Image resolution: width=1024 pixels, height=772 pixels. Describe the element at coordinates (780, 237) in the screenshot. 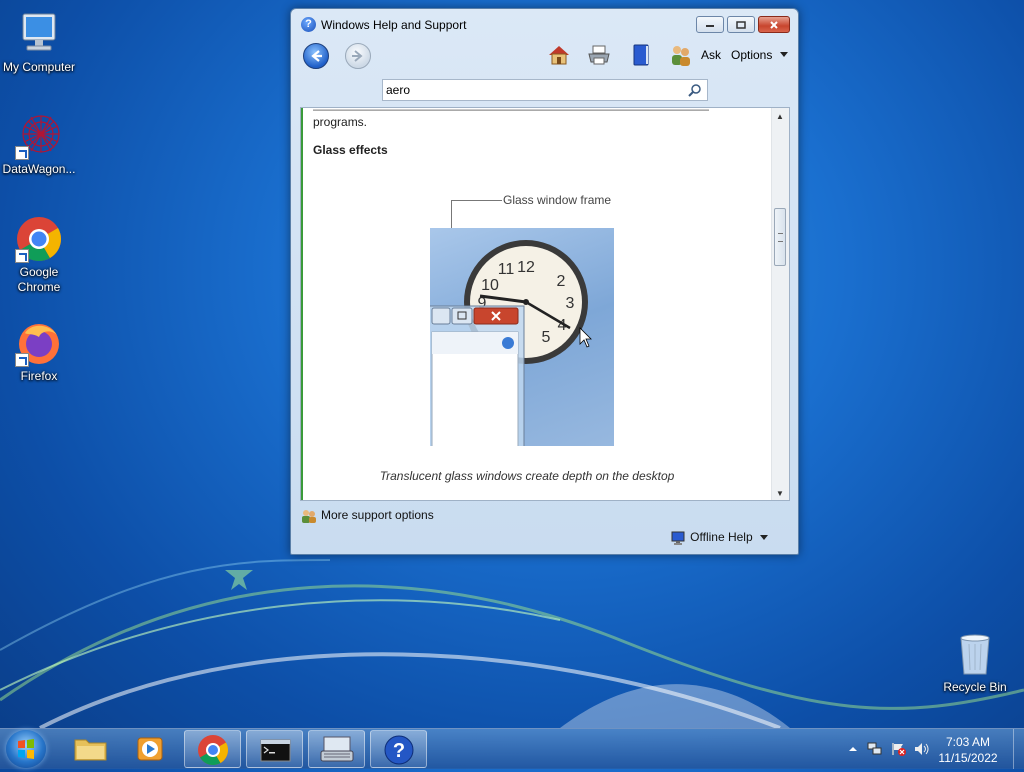

I see `scrollbar-thumb` at that location.